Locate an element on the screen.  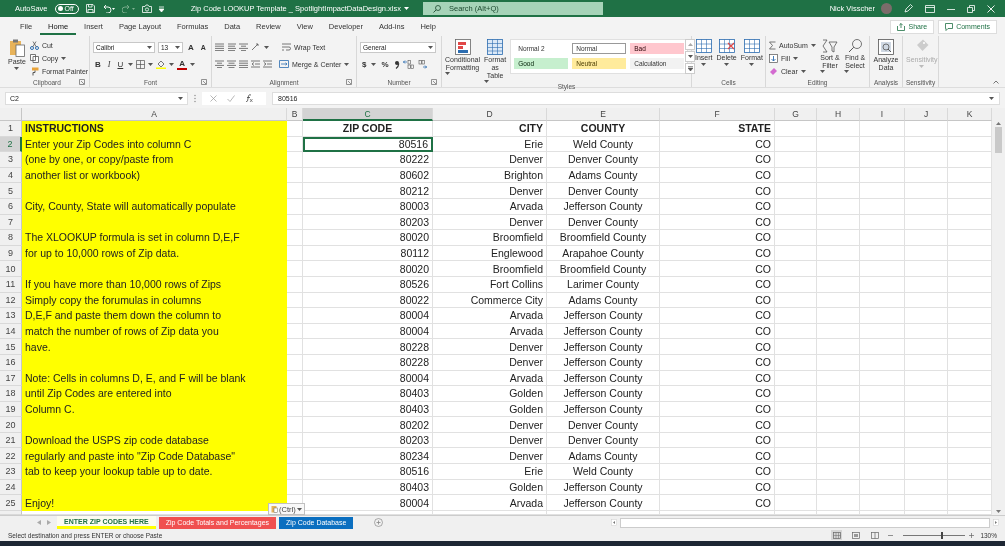
table-cell: Arvada is located at coordinates (490, 206).